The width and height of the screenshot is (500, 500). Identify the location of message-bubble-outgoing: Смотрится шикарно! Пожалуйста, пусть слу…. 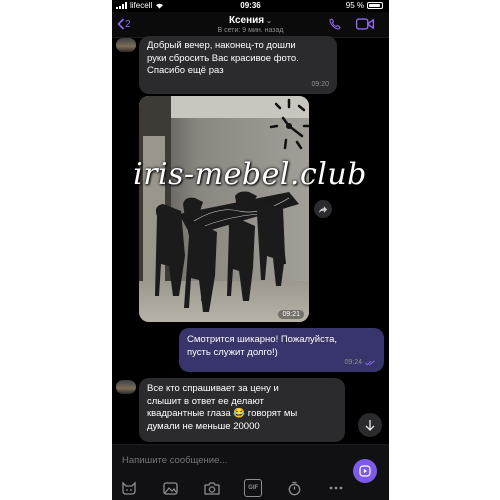
(281, 350).